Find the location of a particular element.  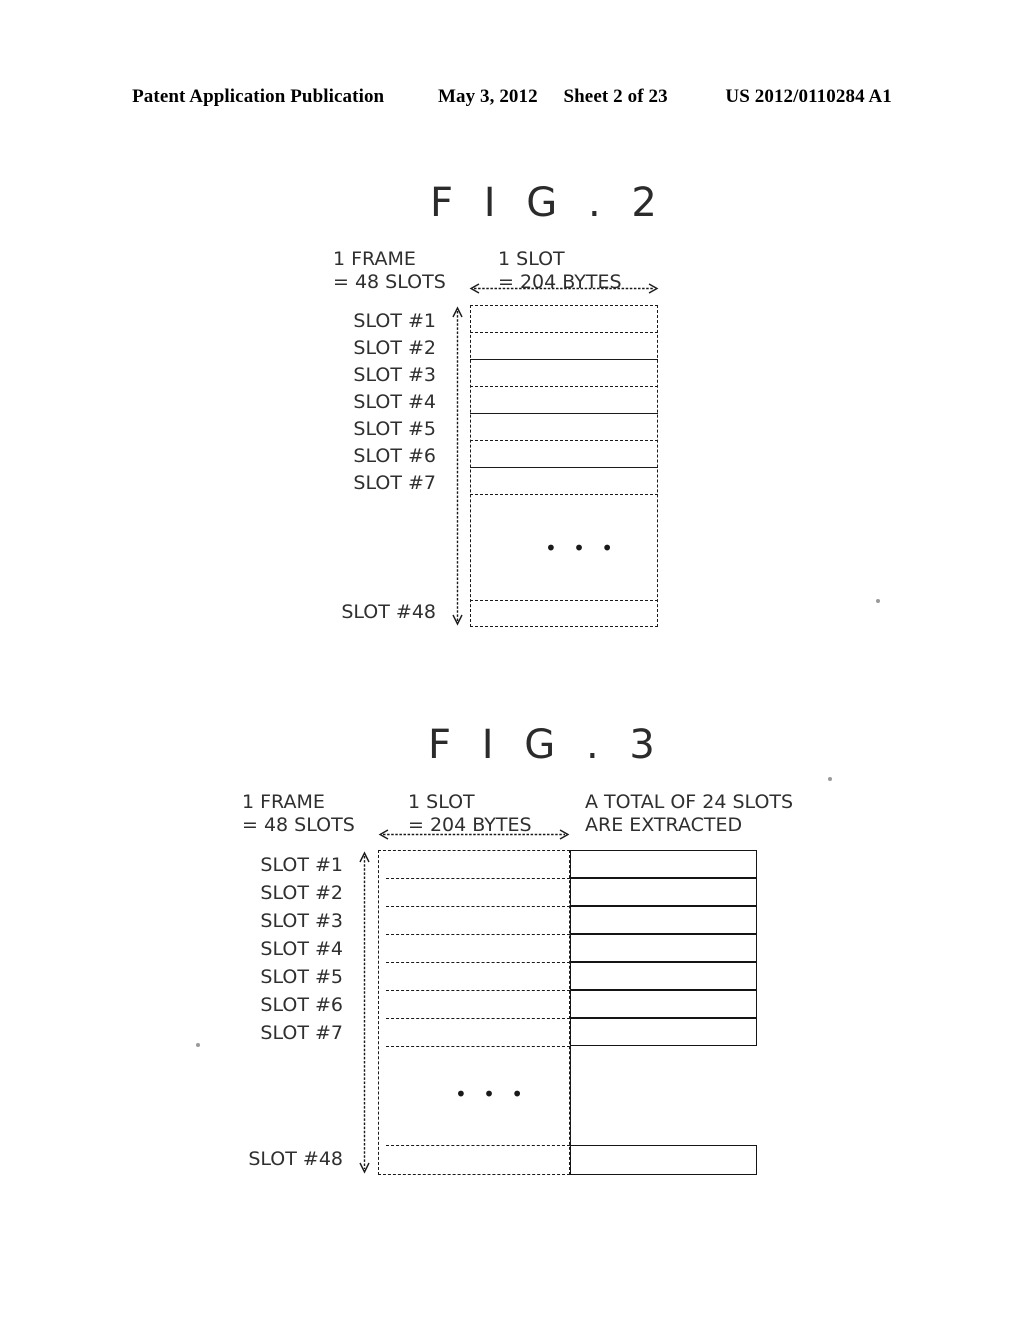

fig2-title: F I G . 2 is located at coordinates (548, 203).